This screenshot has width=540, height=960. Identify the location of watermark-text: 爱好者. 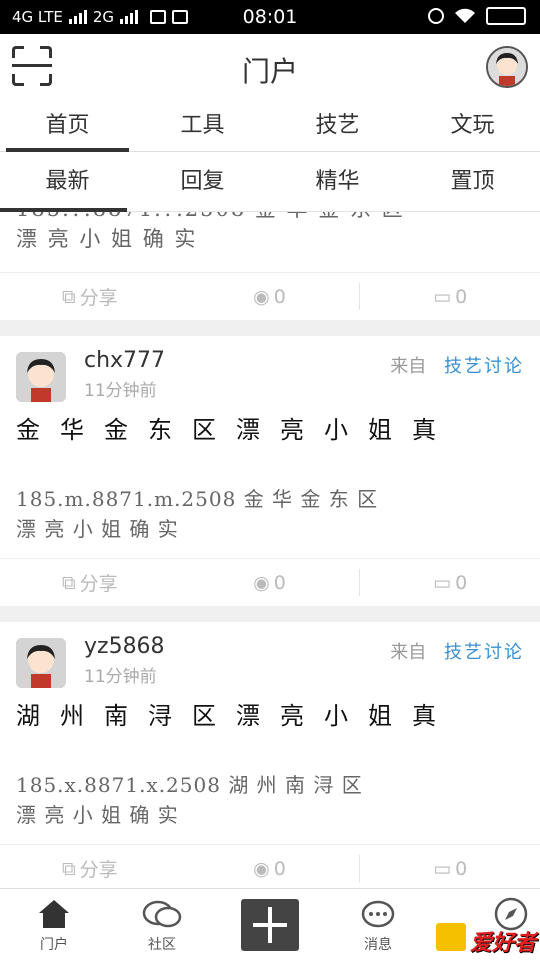
(502, 943).